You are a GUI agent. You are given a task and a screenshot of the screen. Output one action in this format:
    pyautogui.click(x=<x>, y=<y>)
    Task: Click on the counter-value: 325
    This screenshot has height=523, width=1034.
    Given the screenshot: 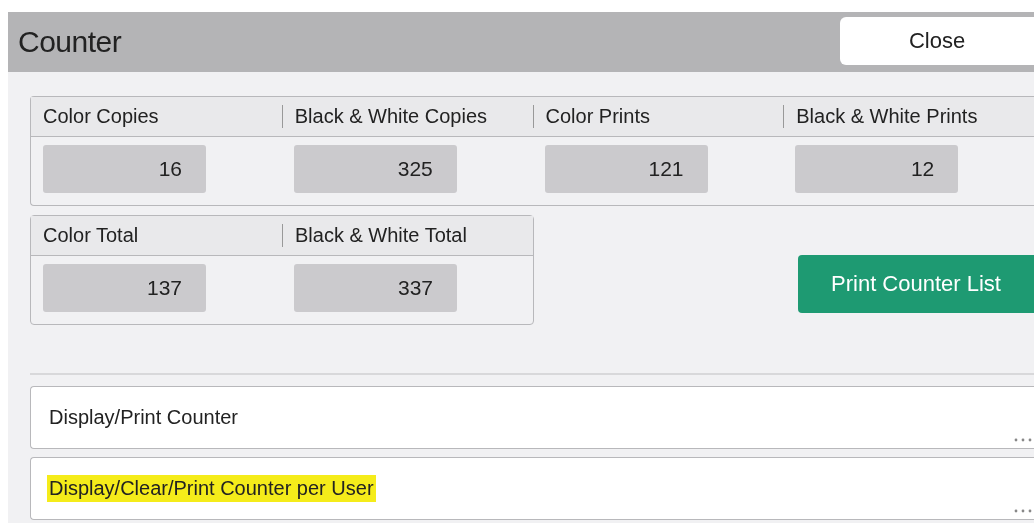 What is the action you would take?
    pyautogui.click(x=375, y=169)
    